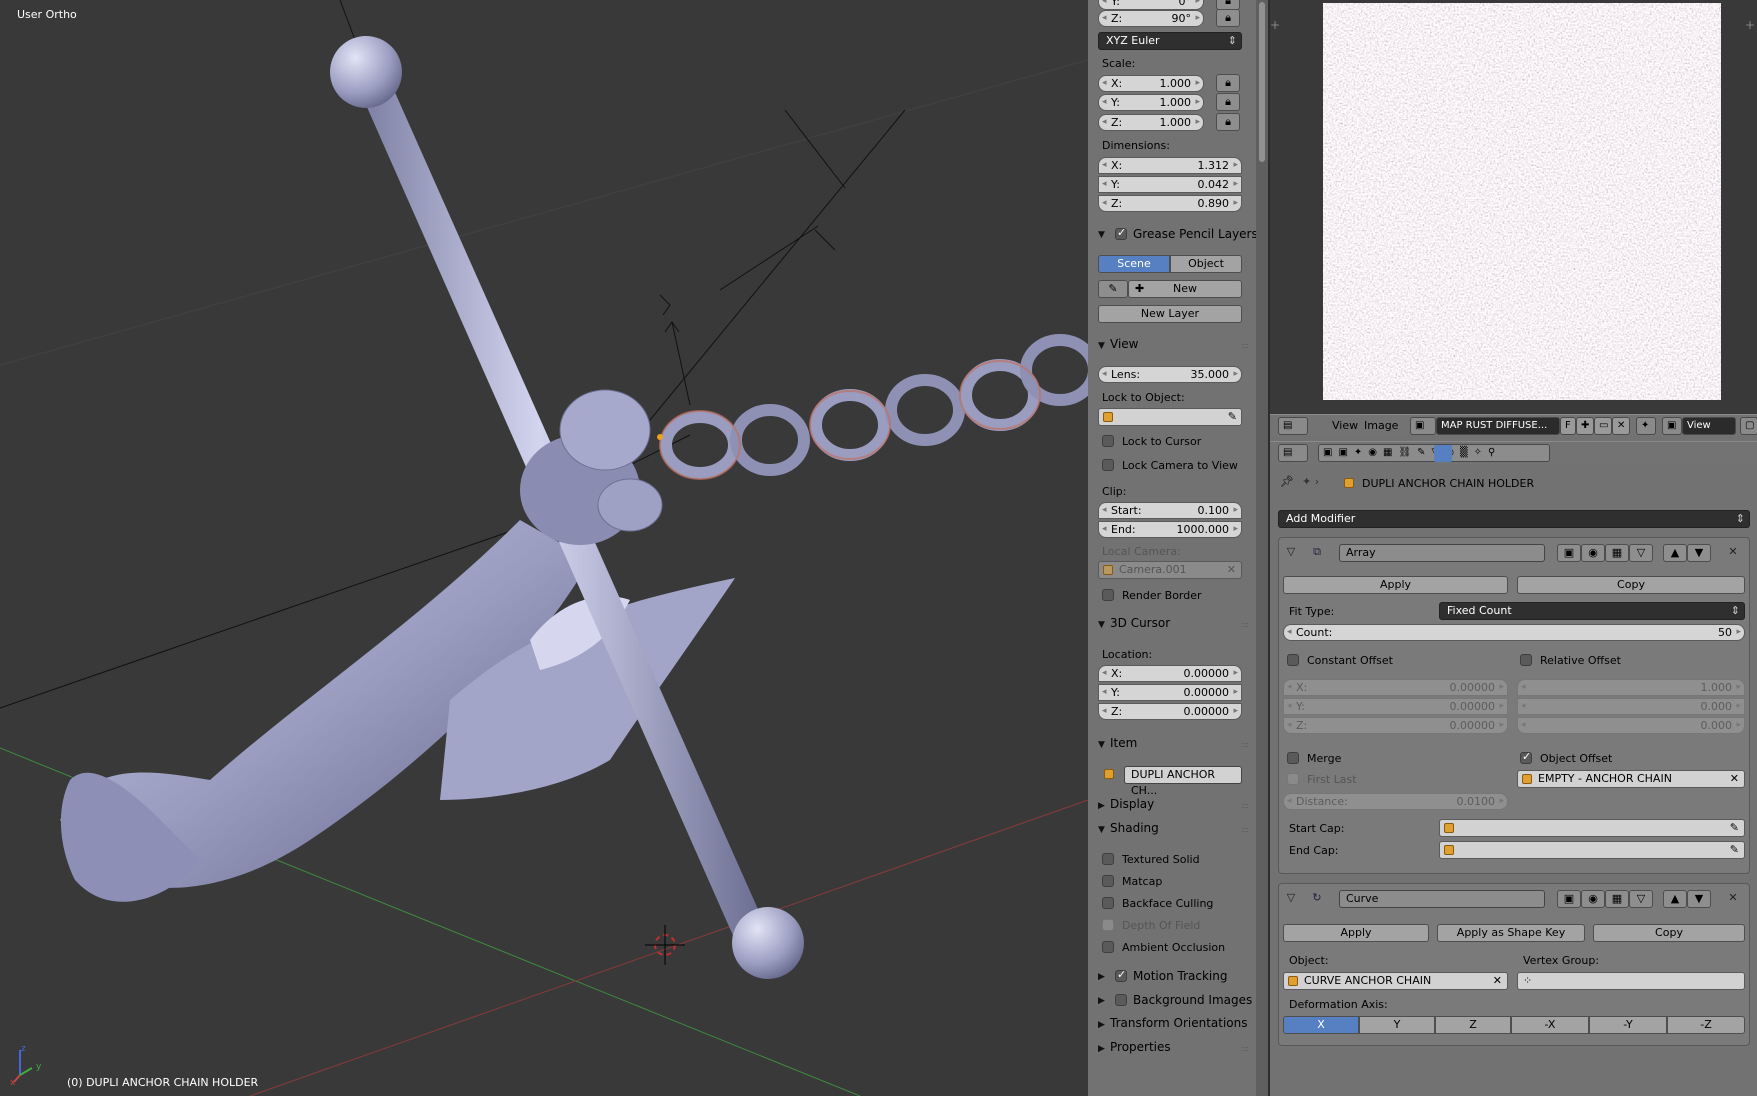 This screenshot has width=1757, height=1096. Describe the element at coordinates (1104, 999) in the screenshot. I see `background-images-header: ▶` at that location.